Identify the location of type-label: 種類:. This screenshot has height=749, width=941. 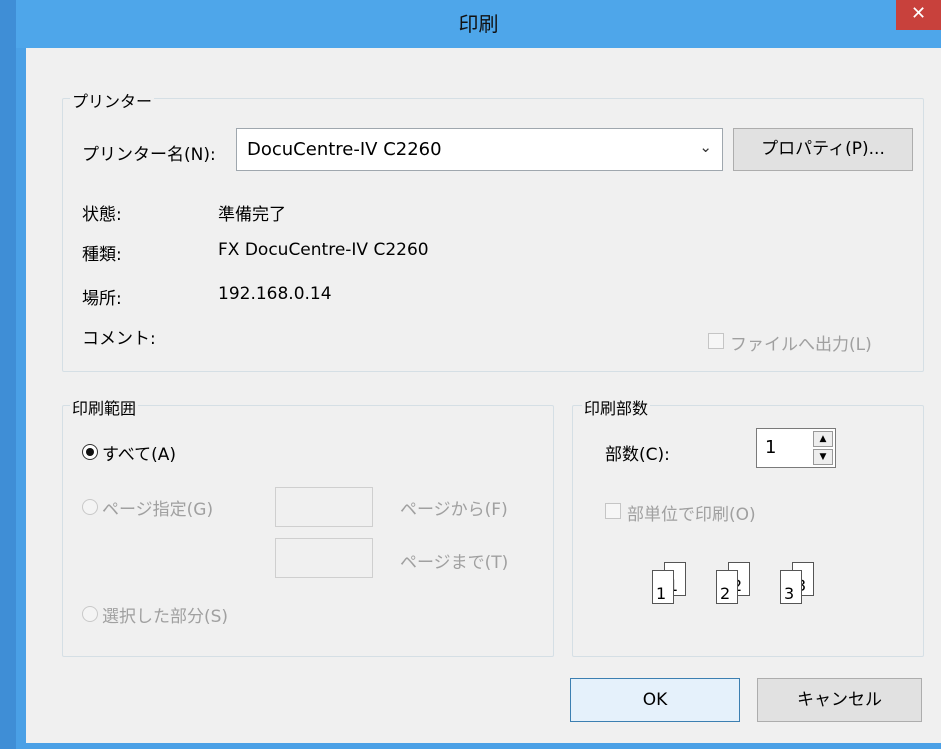
(102, 255).